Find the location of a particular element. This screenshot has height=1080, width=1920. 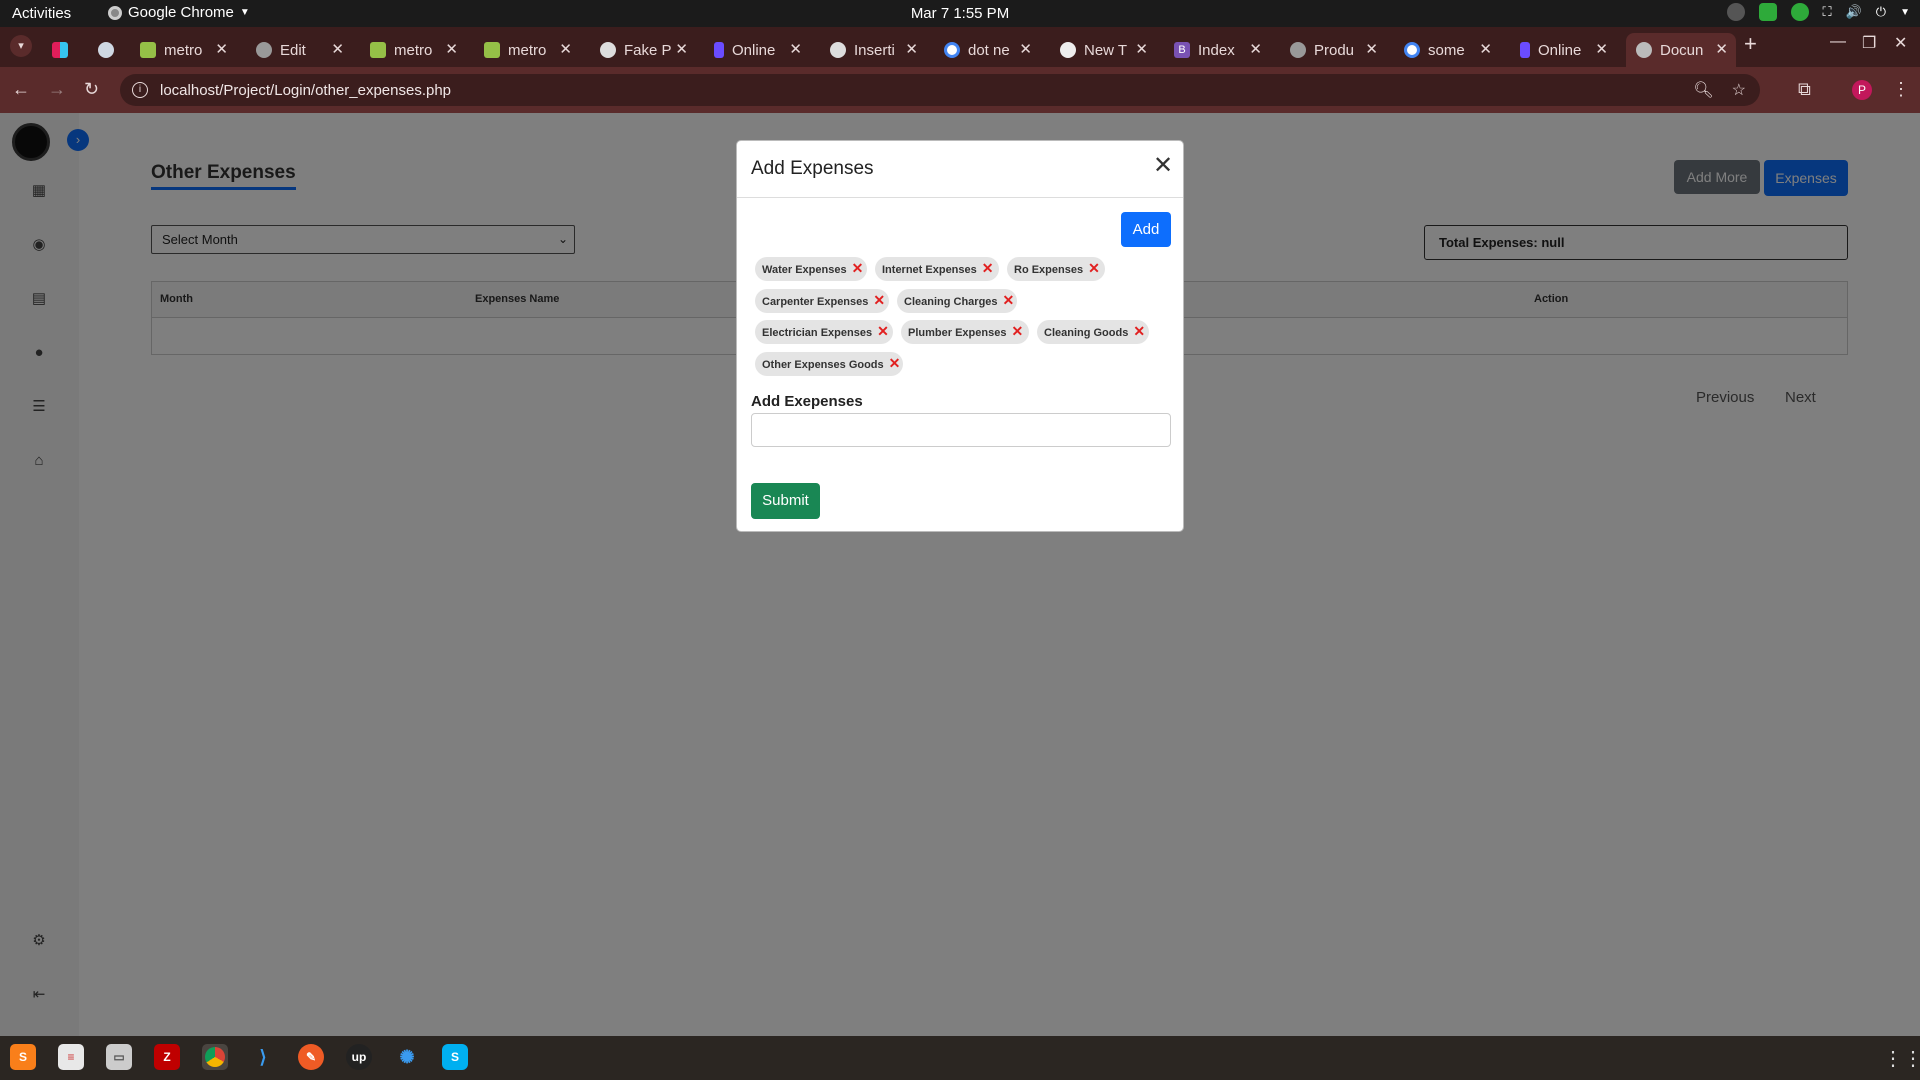

mail-icon is located at coordinates (106, 50).